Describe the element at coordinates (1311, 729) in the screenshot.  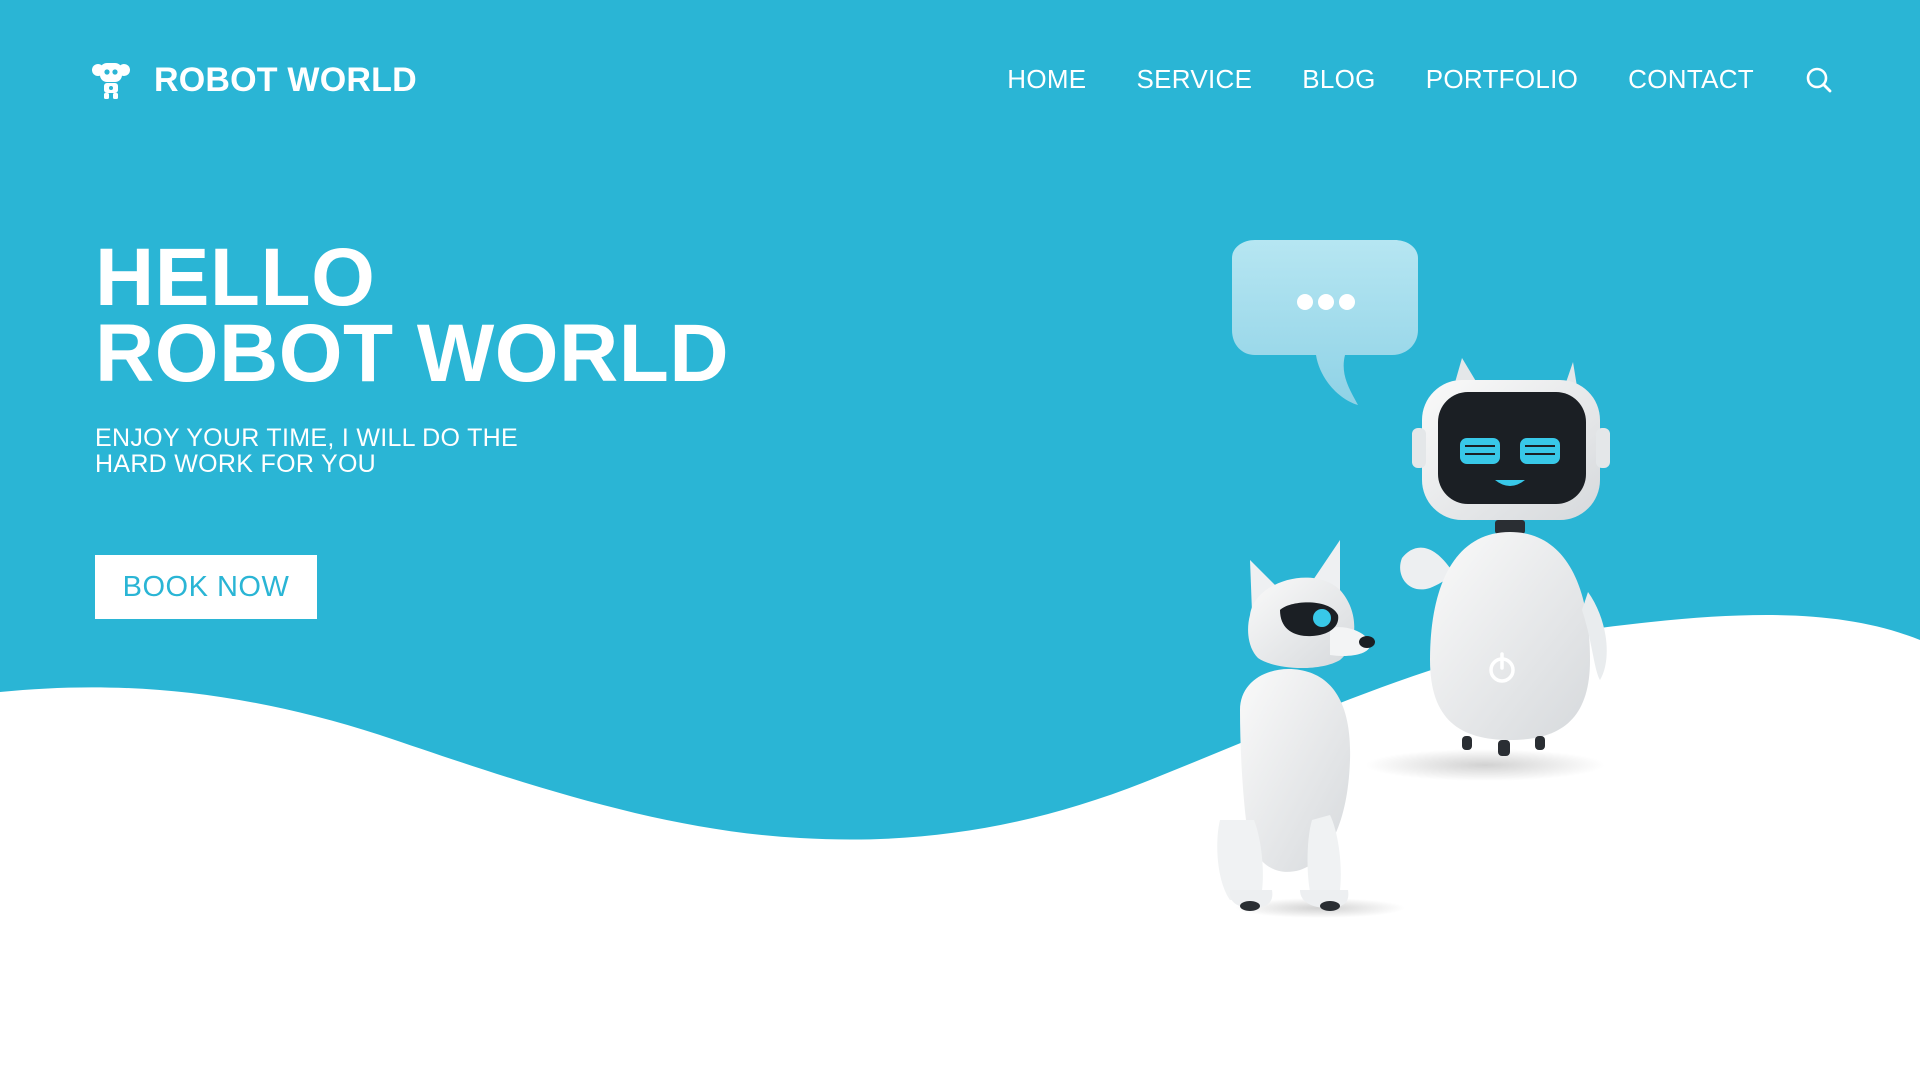
I see `robot-dog-icon` at that location.